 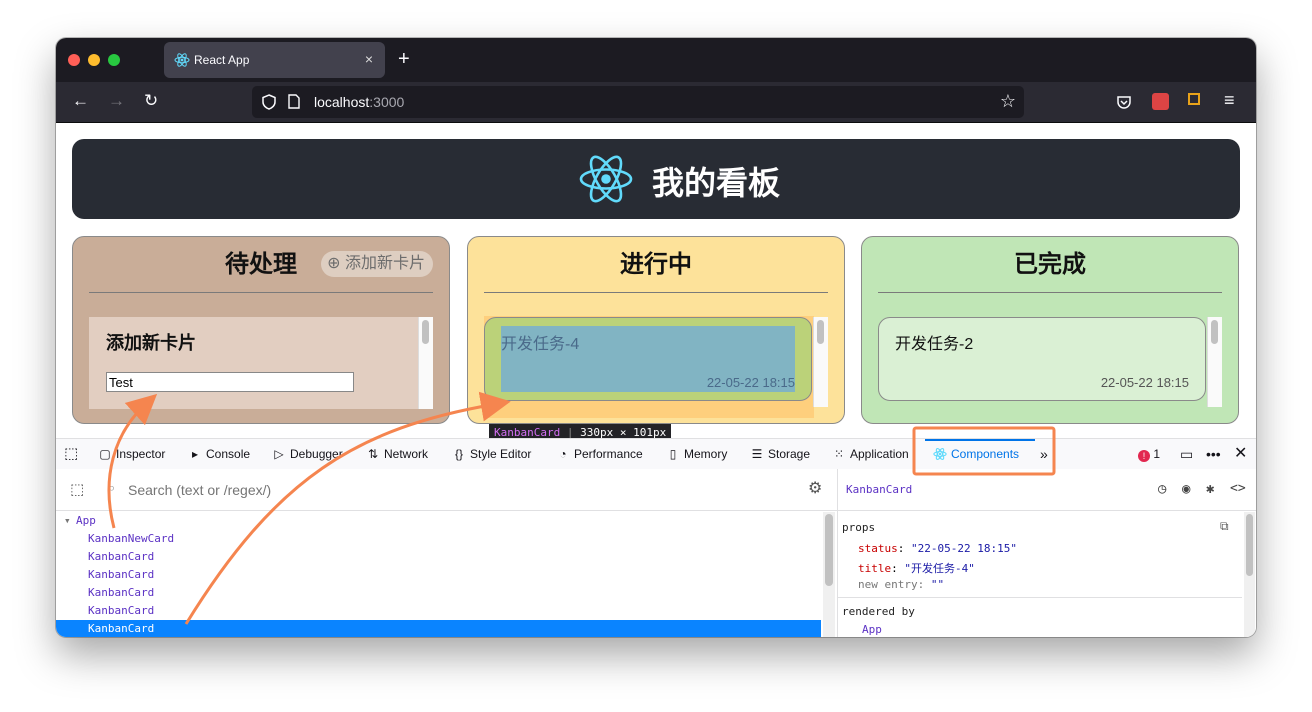 I want to click on react-logo-icon, so click(x=606, y=179).